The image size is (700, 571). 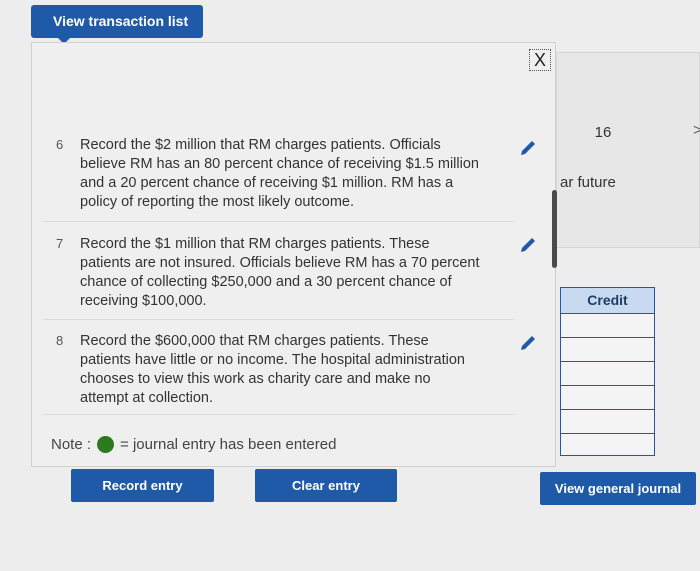 What do you see at coordinates (588, 182) in the screenshot?
I see `background-text-fragment: ar future` at bounding box center [588, 182].